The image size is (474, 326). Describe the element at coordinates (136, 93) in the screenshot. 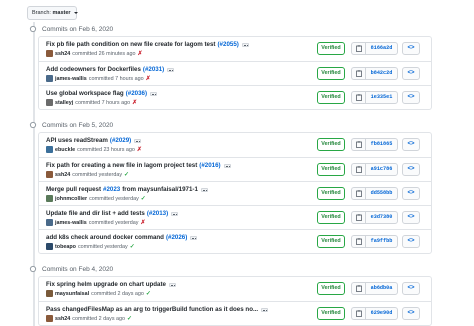

I see `pull-request-link: (#2036)` at that location.